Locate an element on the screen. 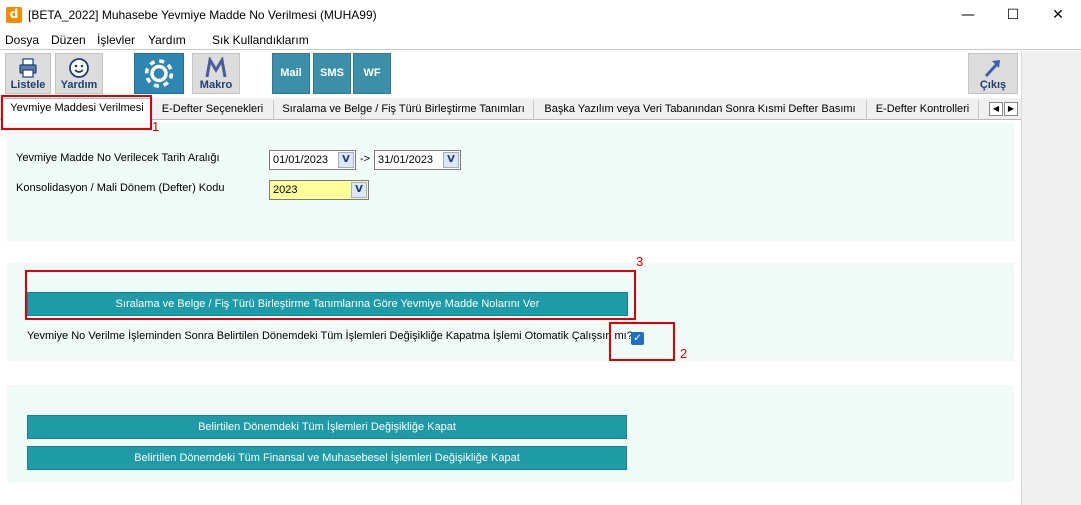 This screenshot has width=1081, height=505. listele-button: Listele is located at coordinates (28, 73).